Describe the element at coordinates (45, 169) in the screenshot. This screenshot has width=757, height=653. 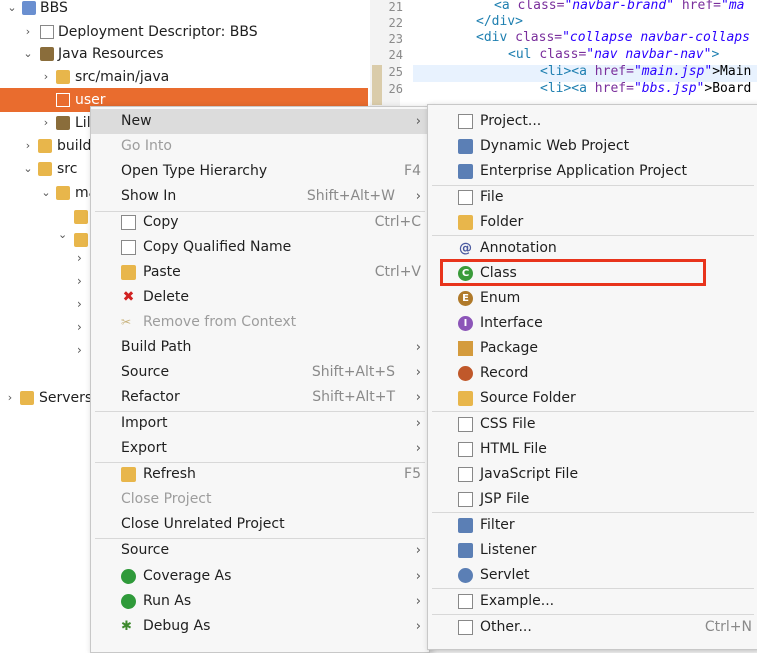
I see `tree-item-src: ⌄ src` at that location.